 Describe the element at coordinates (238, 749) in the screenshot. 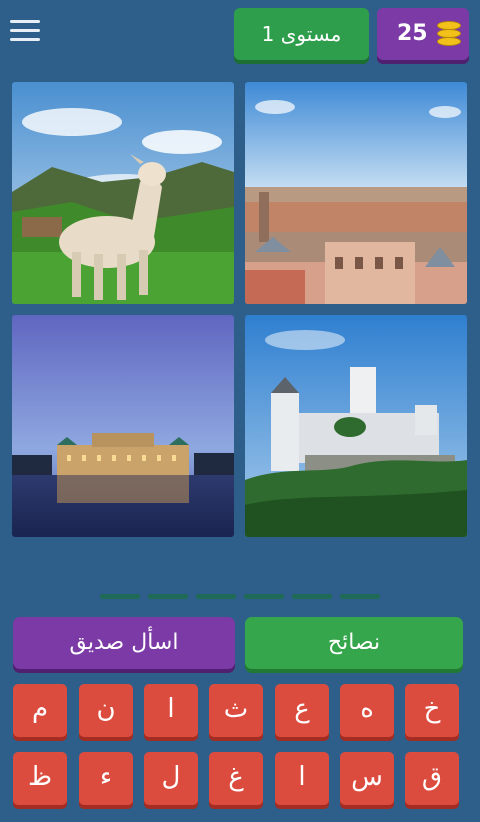

I see `letter-keyboard: م ن ا ث ع ه خ ظ ء ل غ ا س ق` at that location.